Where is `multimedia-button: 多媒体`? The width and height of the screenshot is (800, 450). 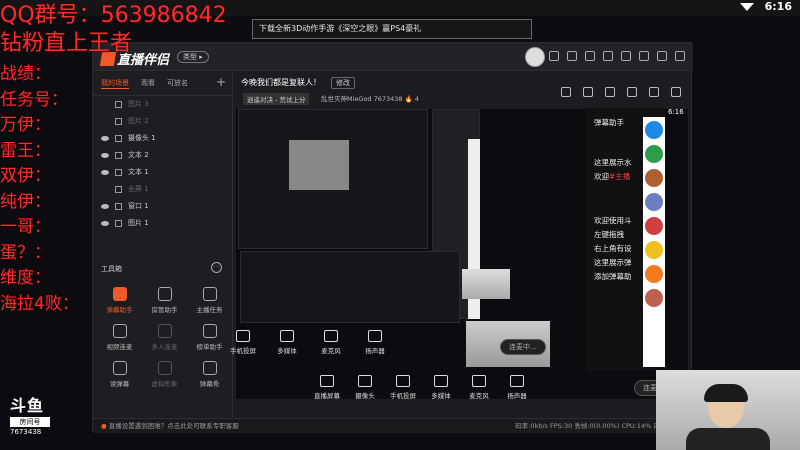 multimedia-button: 多媒体 is located at coordinates (287, 342).